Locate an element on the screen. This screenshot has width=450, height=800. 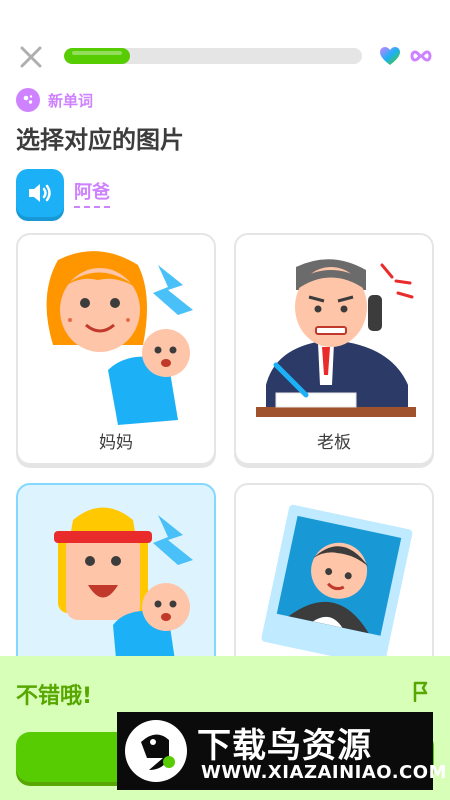
flag-icon is located at coordinates (421, 691).